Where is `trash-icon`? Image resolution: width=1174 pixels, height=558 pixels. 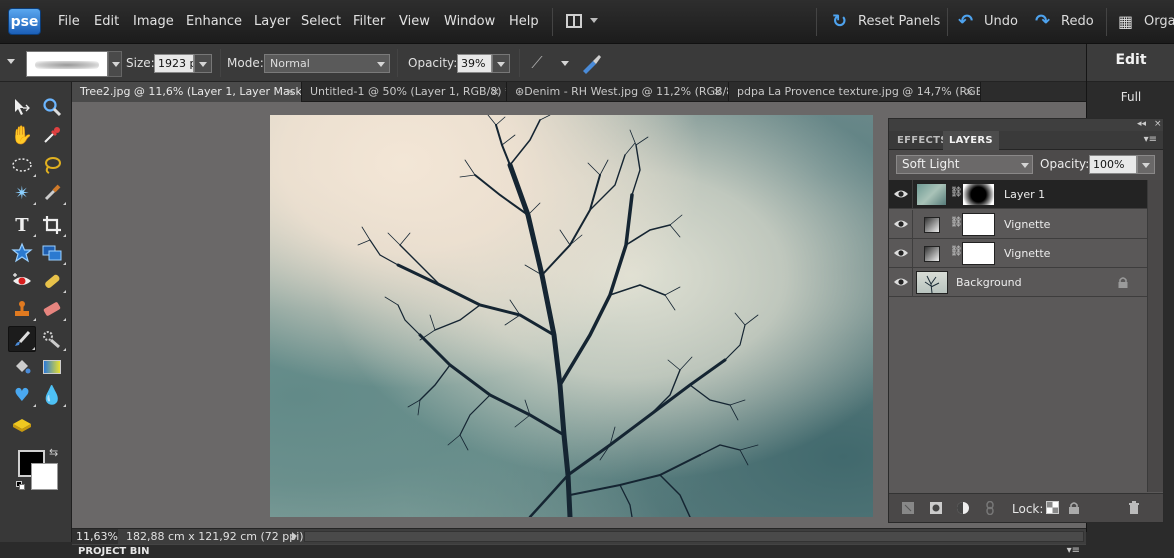
trash-icon is located at coordinates (1134, 508).